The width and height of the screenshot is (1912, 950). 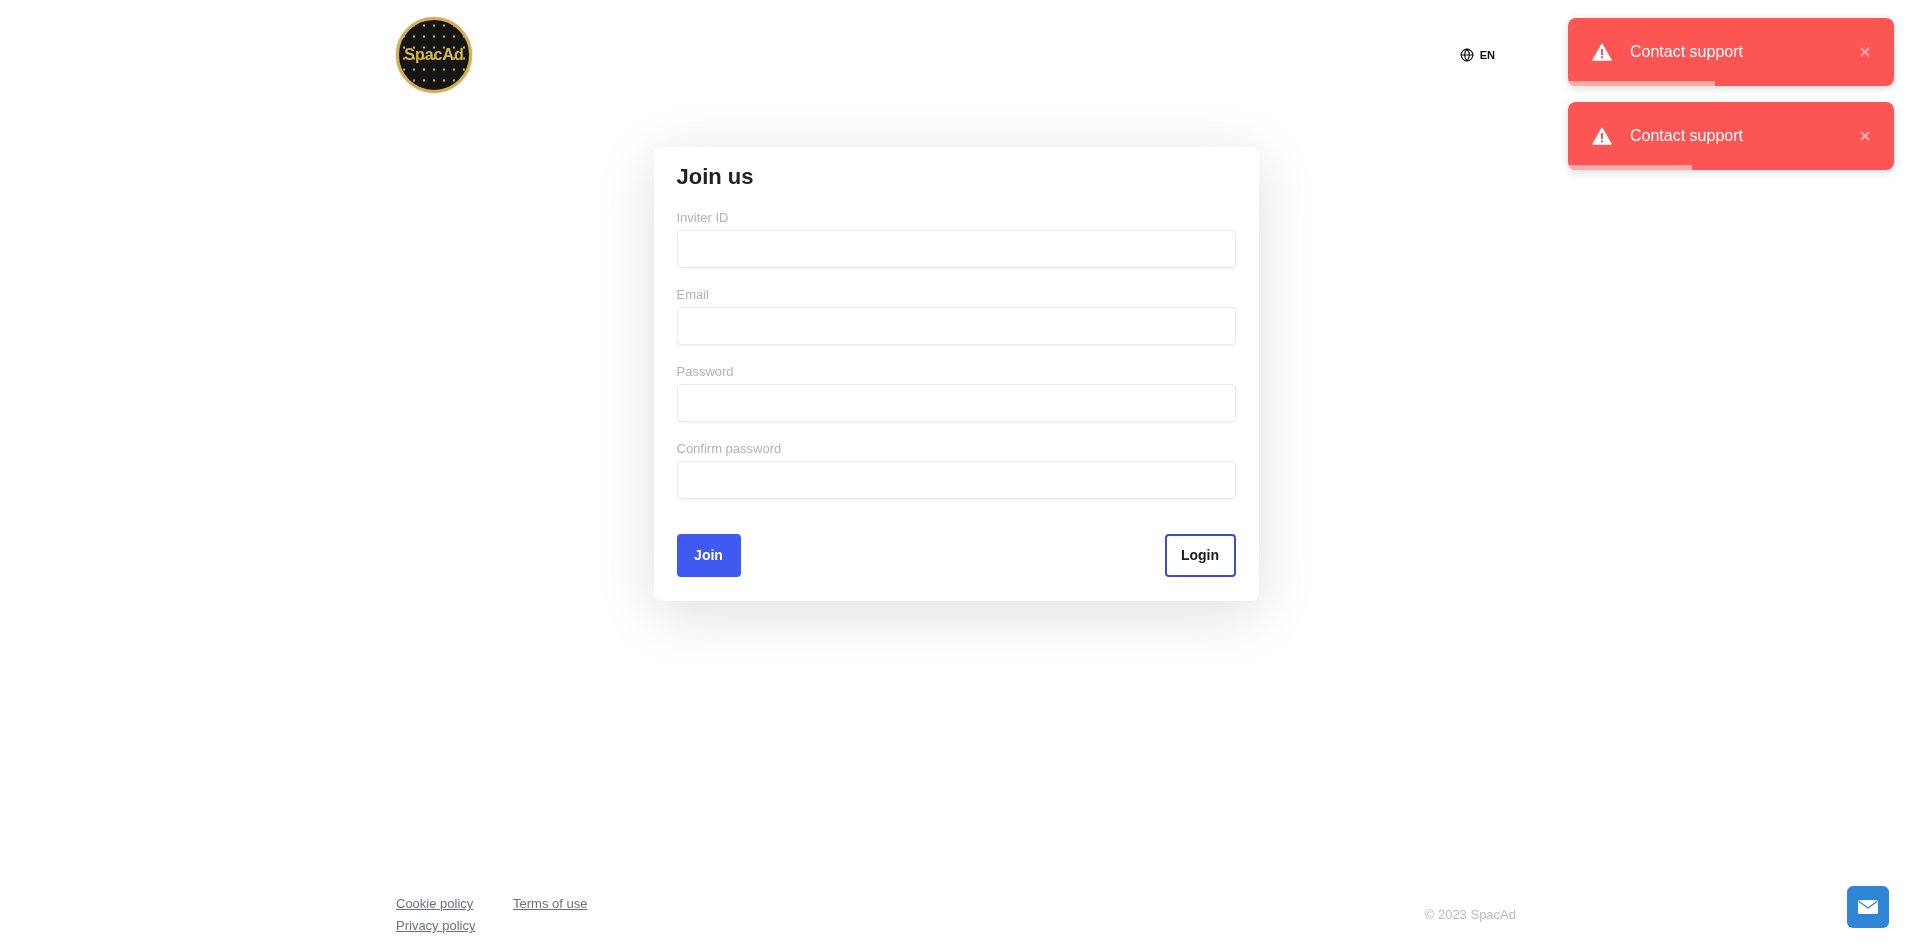 I want to click on logo-text: SpacAd, so click(x=434, y=55).